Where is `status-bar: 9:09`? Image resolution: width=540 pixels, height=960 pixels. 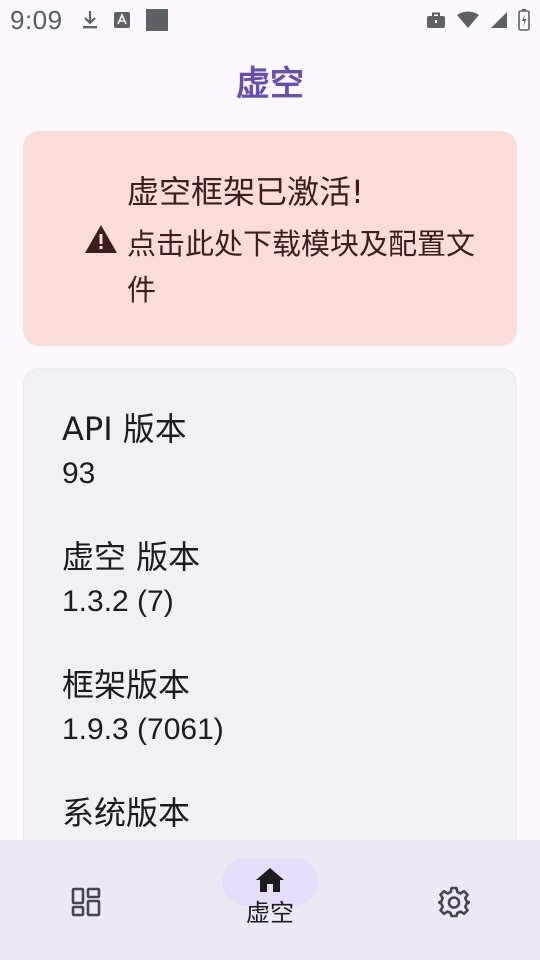 status-bar: 9:09 is located at coordinates (270, 20).